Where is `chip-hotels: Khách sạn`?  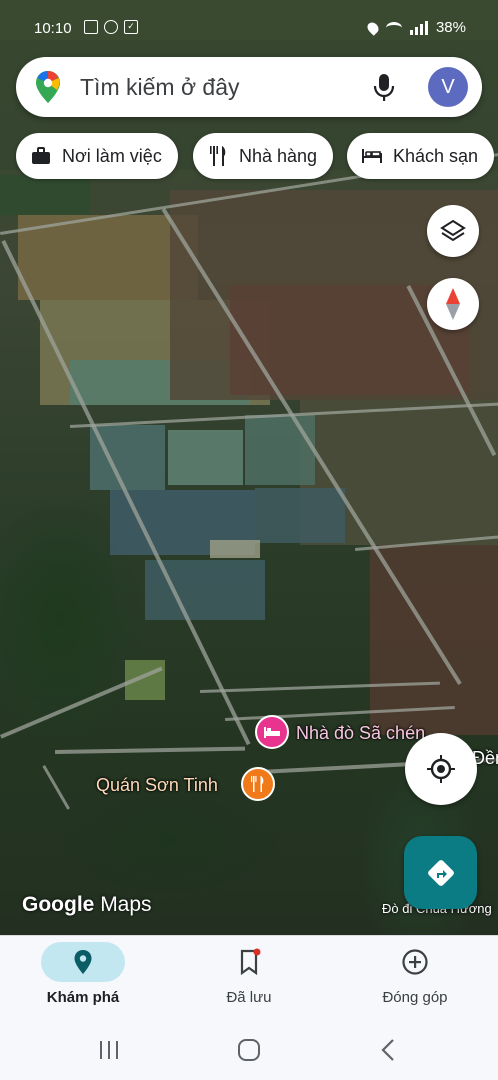
chip-hotels: Khách sạn is located at coordinates (421, 156).